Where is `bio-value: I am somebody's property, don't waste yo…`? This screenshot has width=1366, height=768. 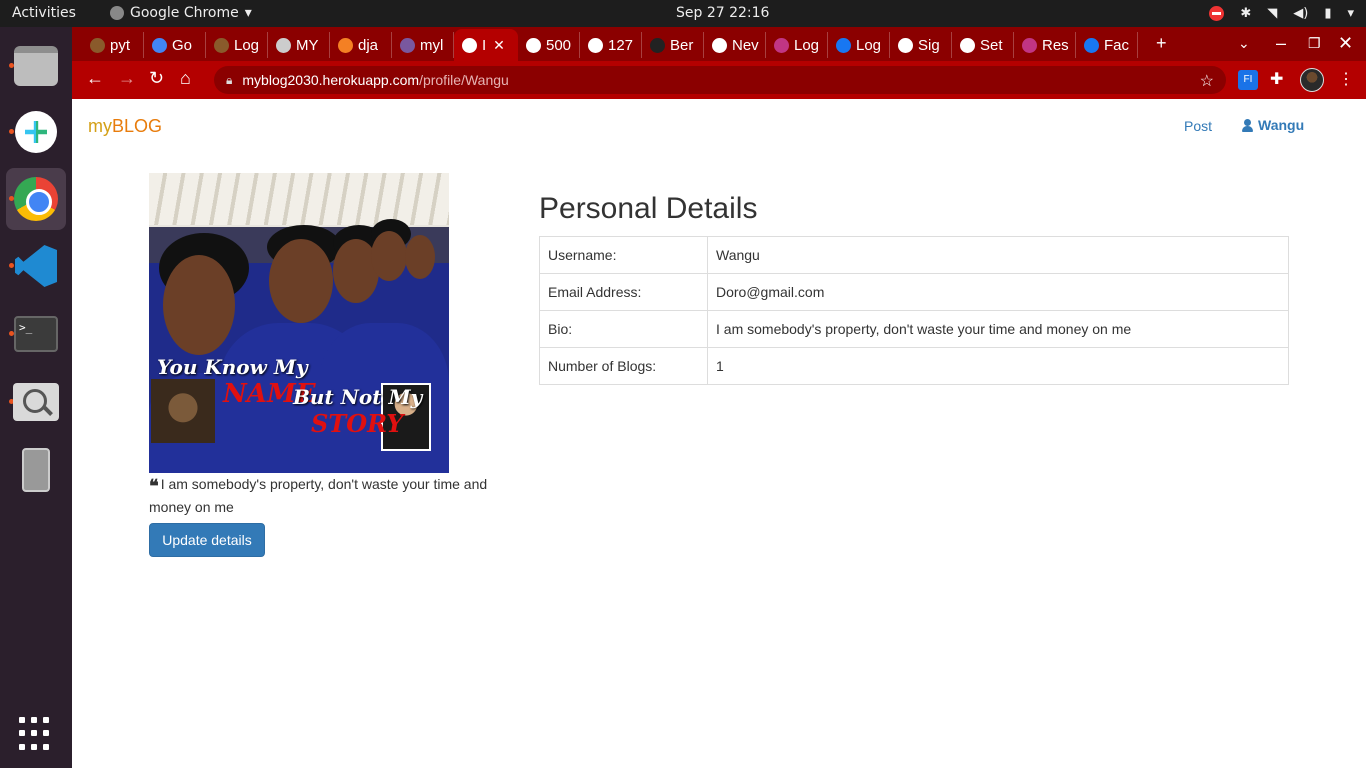
bio-value: I am somebody's property, don't waste yo… is located at coordinates (998, 329).